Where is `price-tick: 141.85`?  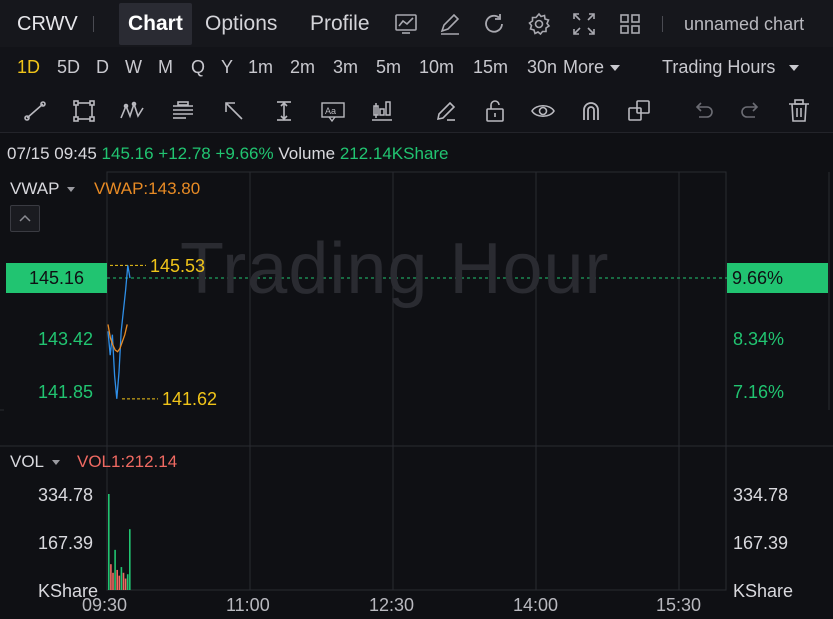 price-tick: 141.85 is located at coordinates (66, 392).